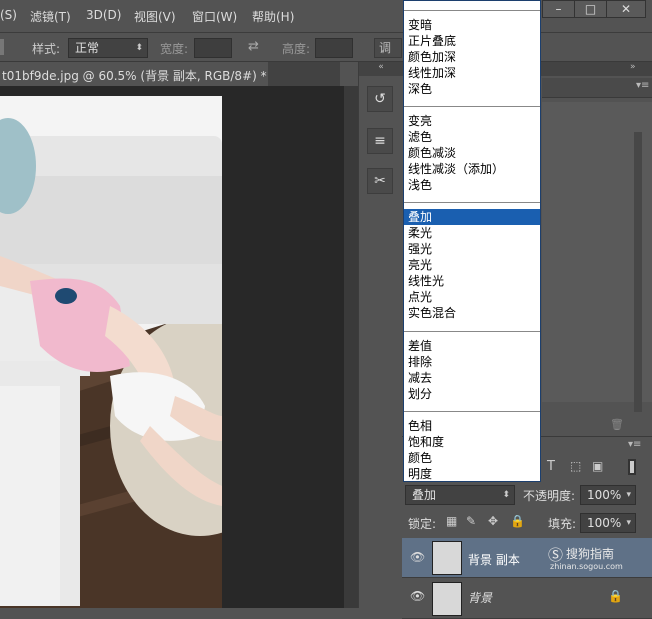 The width and height of the screenshot is (652, 619). Describe the element at coordinates (472, 297) in the screenshot. I see `blend-option: 点光` at that location.